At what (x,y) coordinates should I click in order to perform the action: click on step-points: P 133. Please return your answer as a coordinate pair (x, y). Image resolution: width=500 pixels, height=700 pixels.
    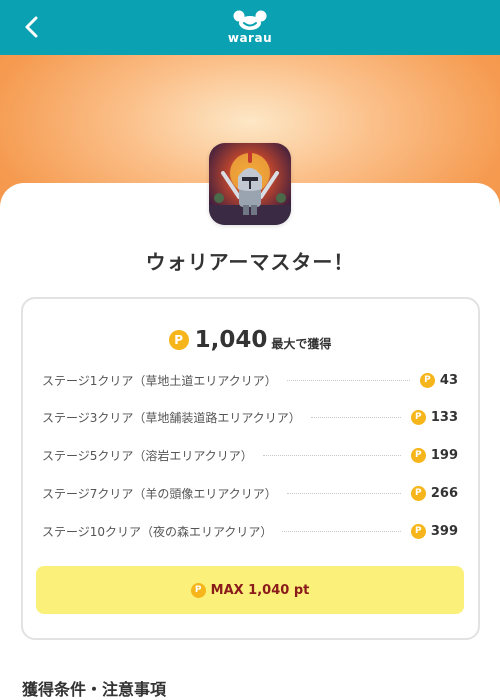
    Looking at the image, I should click on (434, 417).